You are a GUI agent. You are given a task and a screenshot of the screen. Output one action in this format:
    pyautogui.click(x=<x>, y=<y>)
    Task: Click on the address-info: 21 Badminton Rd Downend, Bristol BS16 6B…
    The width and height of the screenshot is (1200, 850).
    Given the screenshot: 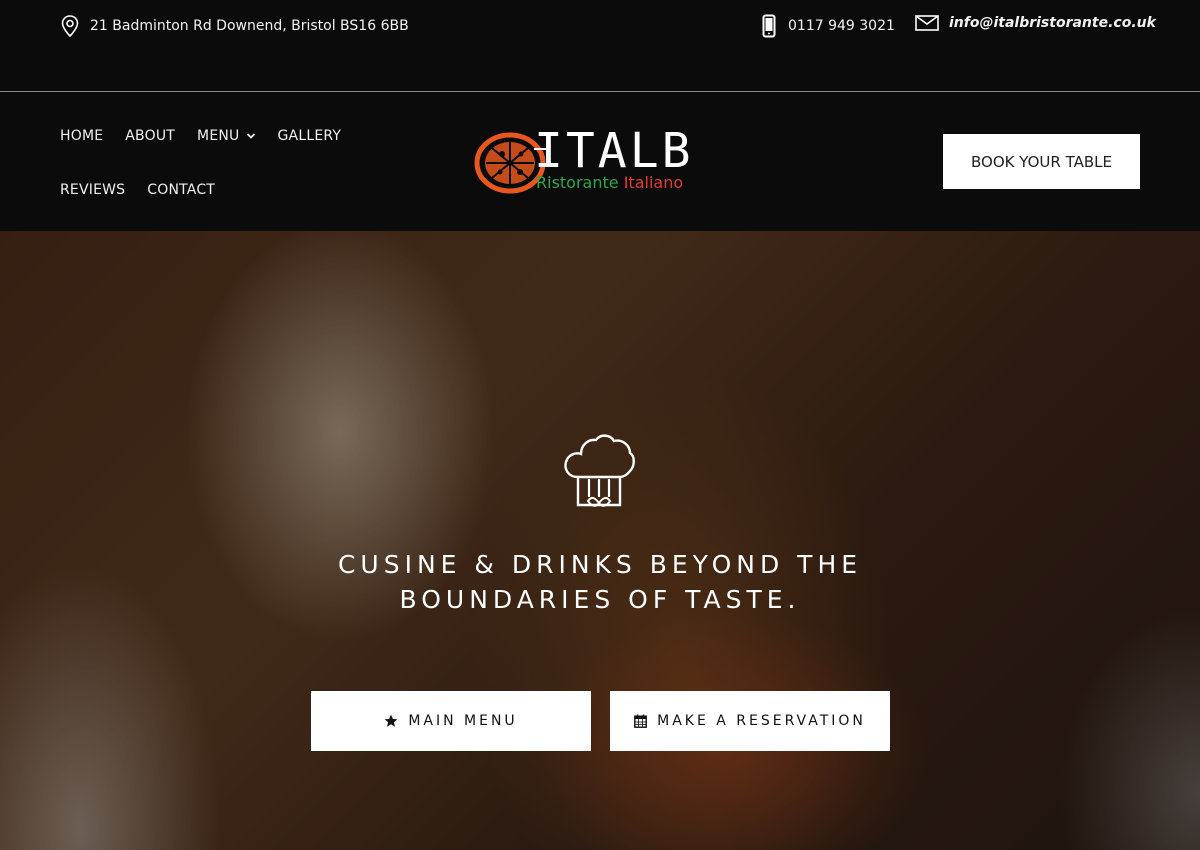 What is the action you would take?
    pyautogui.click(x=234, y=26)
    